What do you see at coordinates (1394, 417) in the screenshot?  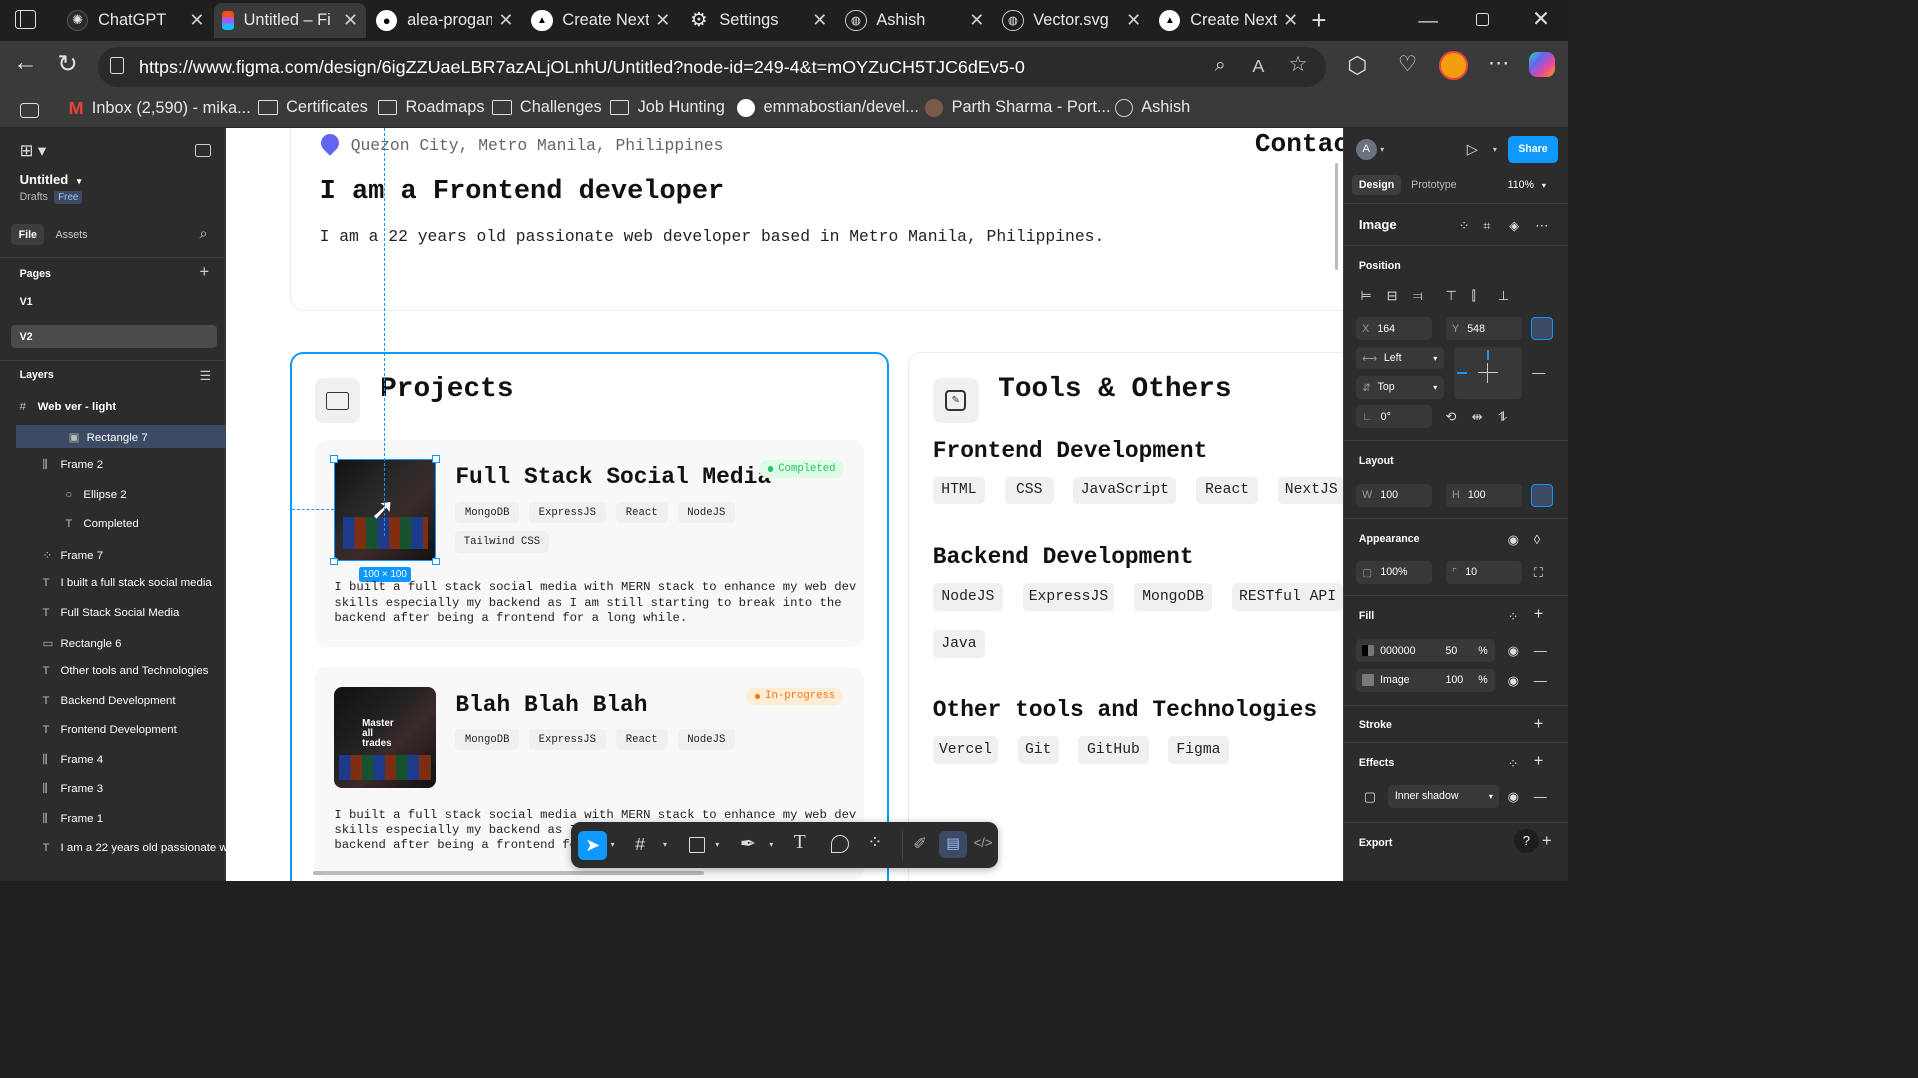 I see `rotation-input: ∟ 0°` at bounding box center [1394, 417].